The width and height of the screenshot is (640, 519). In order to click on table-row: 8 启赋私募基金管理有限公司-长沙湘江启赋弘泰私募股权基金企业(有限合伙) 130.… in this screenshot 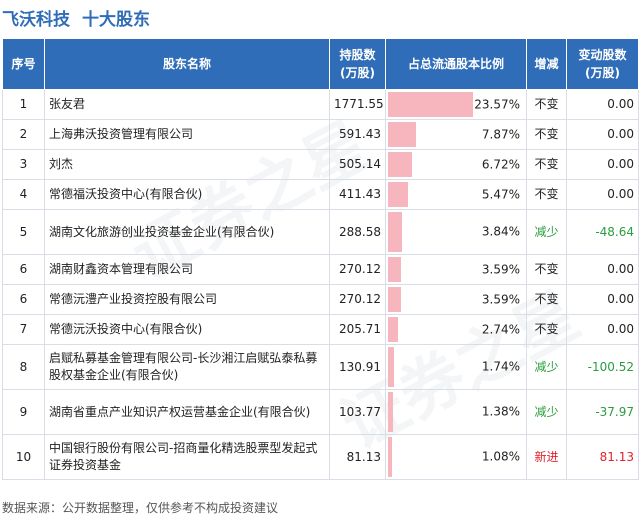, I will do `click(320, 367)`.